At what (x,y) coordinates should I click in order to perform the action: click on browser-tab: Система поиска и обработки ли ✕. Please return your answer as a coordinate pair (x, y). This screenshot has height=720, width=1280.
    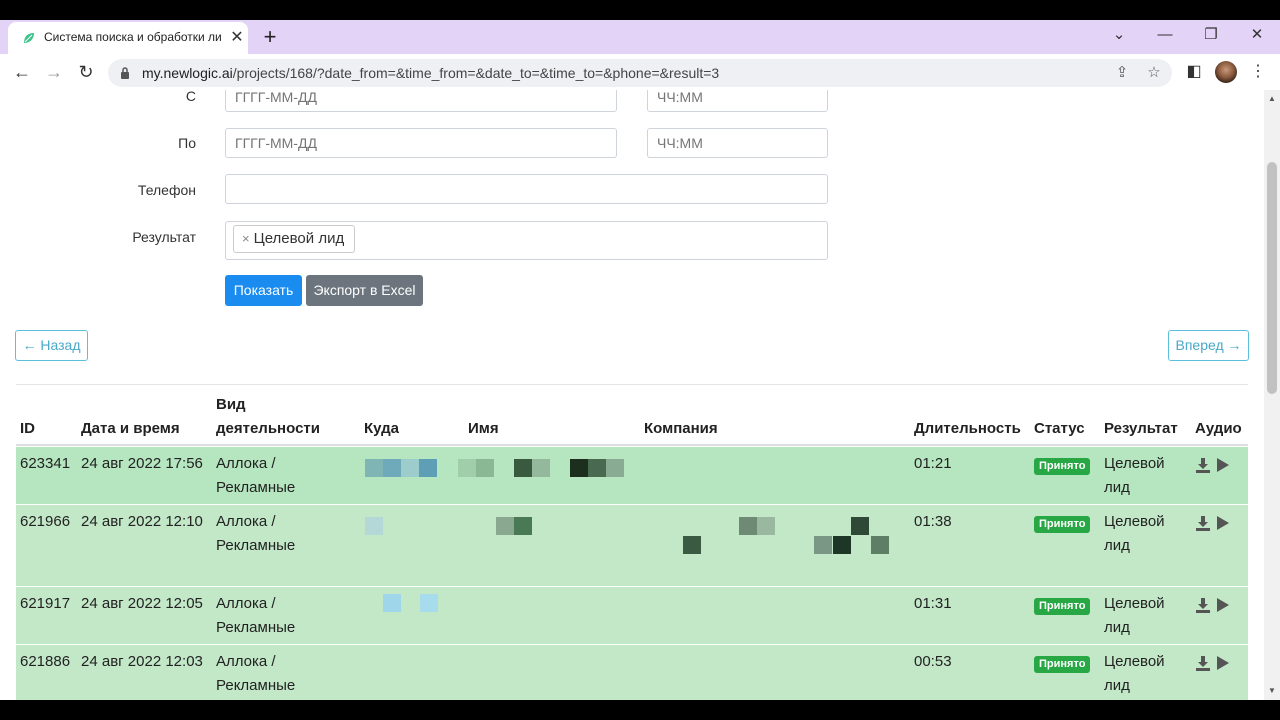
    Looking at the image, I should click on (128, 38).